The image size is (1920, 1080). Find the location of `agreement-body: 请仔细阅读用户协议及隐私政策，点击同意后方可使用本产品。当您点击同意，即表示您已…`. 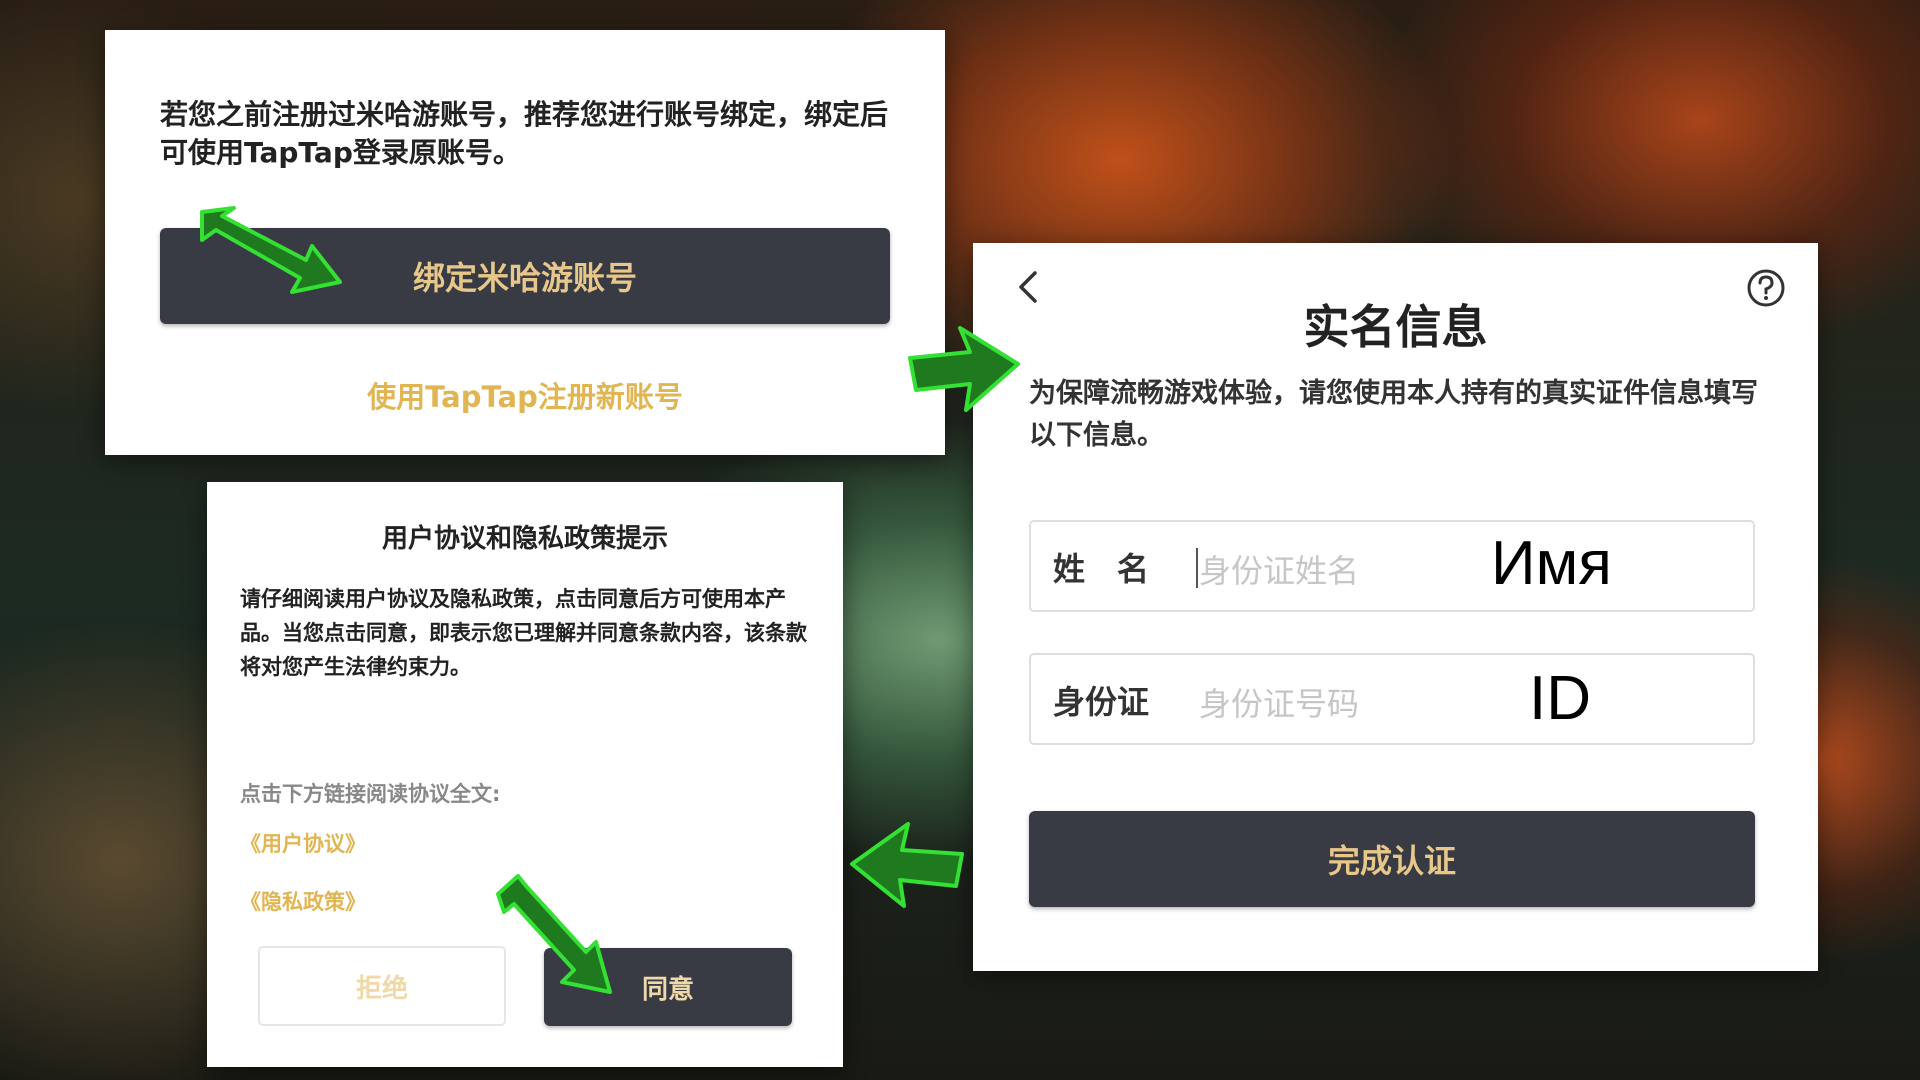

agreement-body: 请仔细阅读用户协议及隐私政策，点击同意后方可使用本产品。当您点击同意，即表示您已… is located at coordinates (523, 633).